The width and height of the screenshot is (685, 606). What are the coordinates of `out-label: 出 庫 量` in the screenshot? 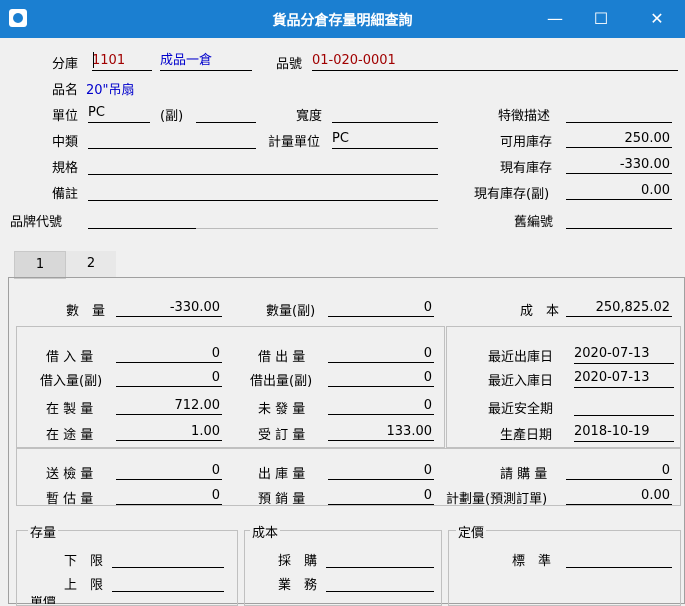 It's located at (282, 474).